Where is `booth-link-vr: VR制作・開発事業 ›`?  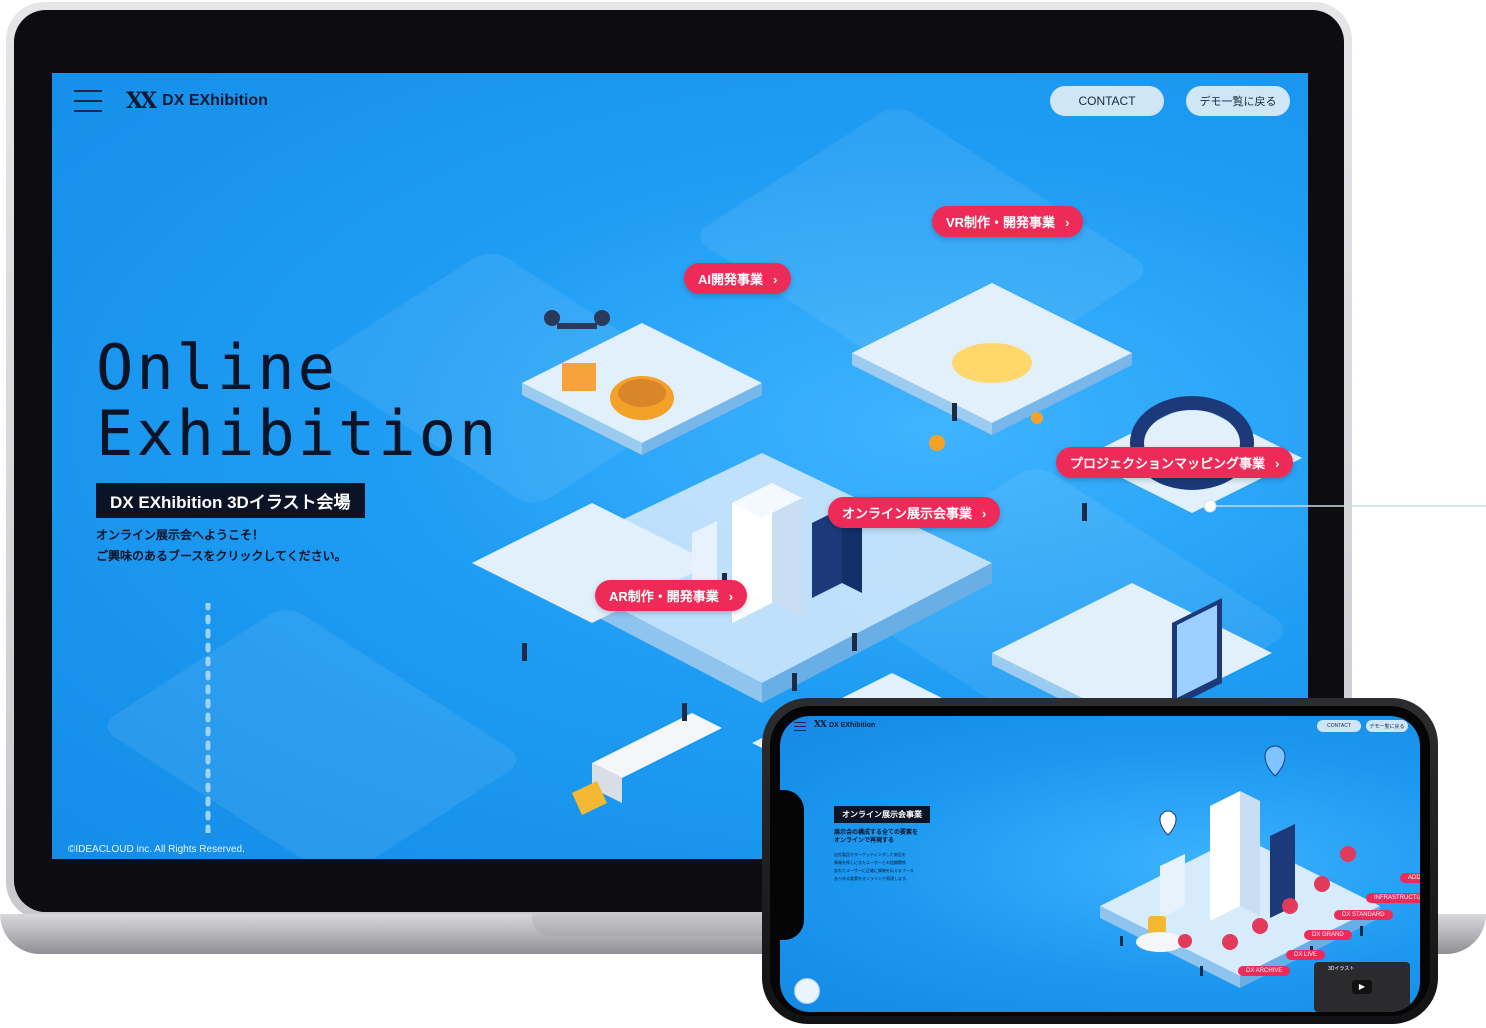
booth-link-vr: VR制作・開発事業 › is located at coordinates (1008, 221).